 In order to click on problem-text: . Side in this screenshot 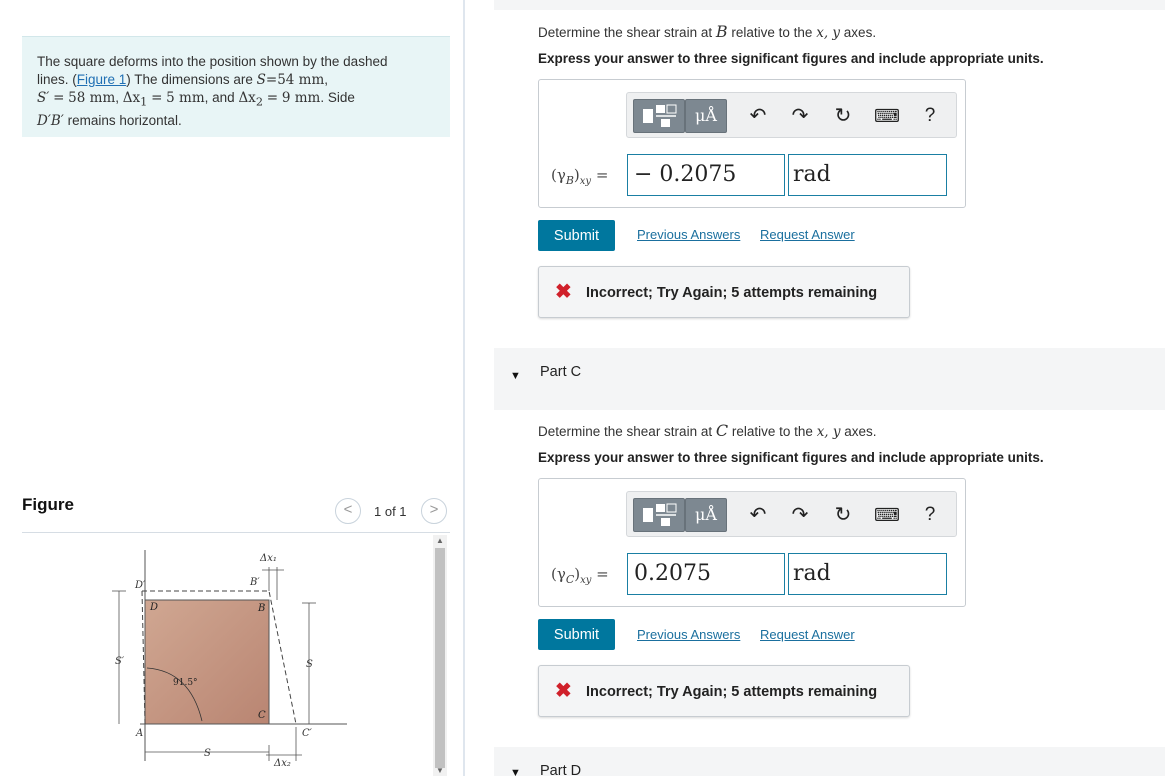, I will do `click(337, 97)`.